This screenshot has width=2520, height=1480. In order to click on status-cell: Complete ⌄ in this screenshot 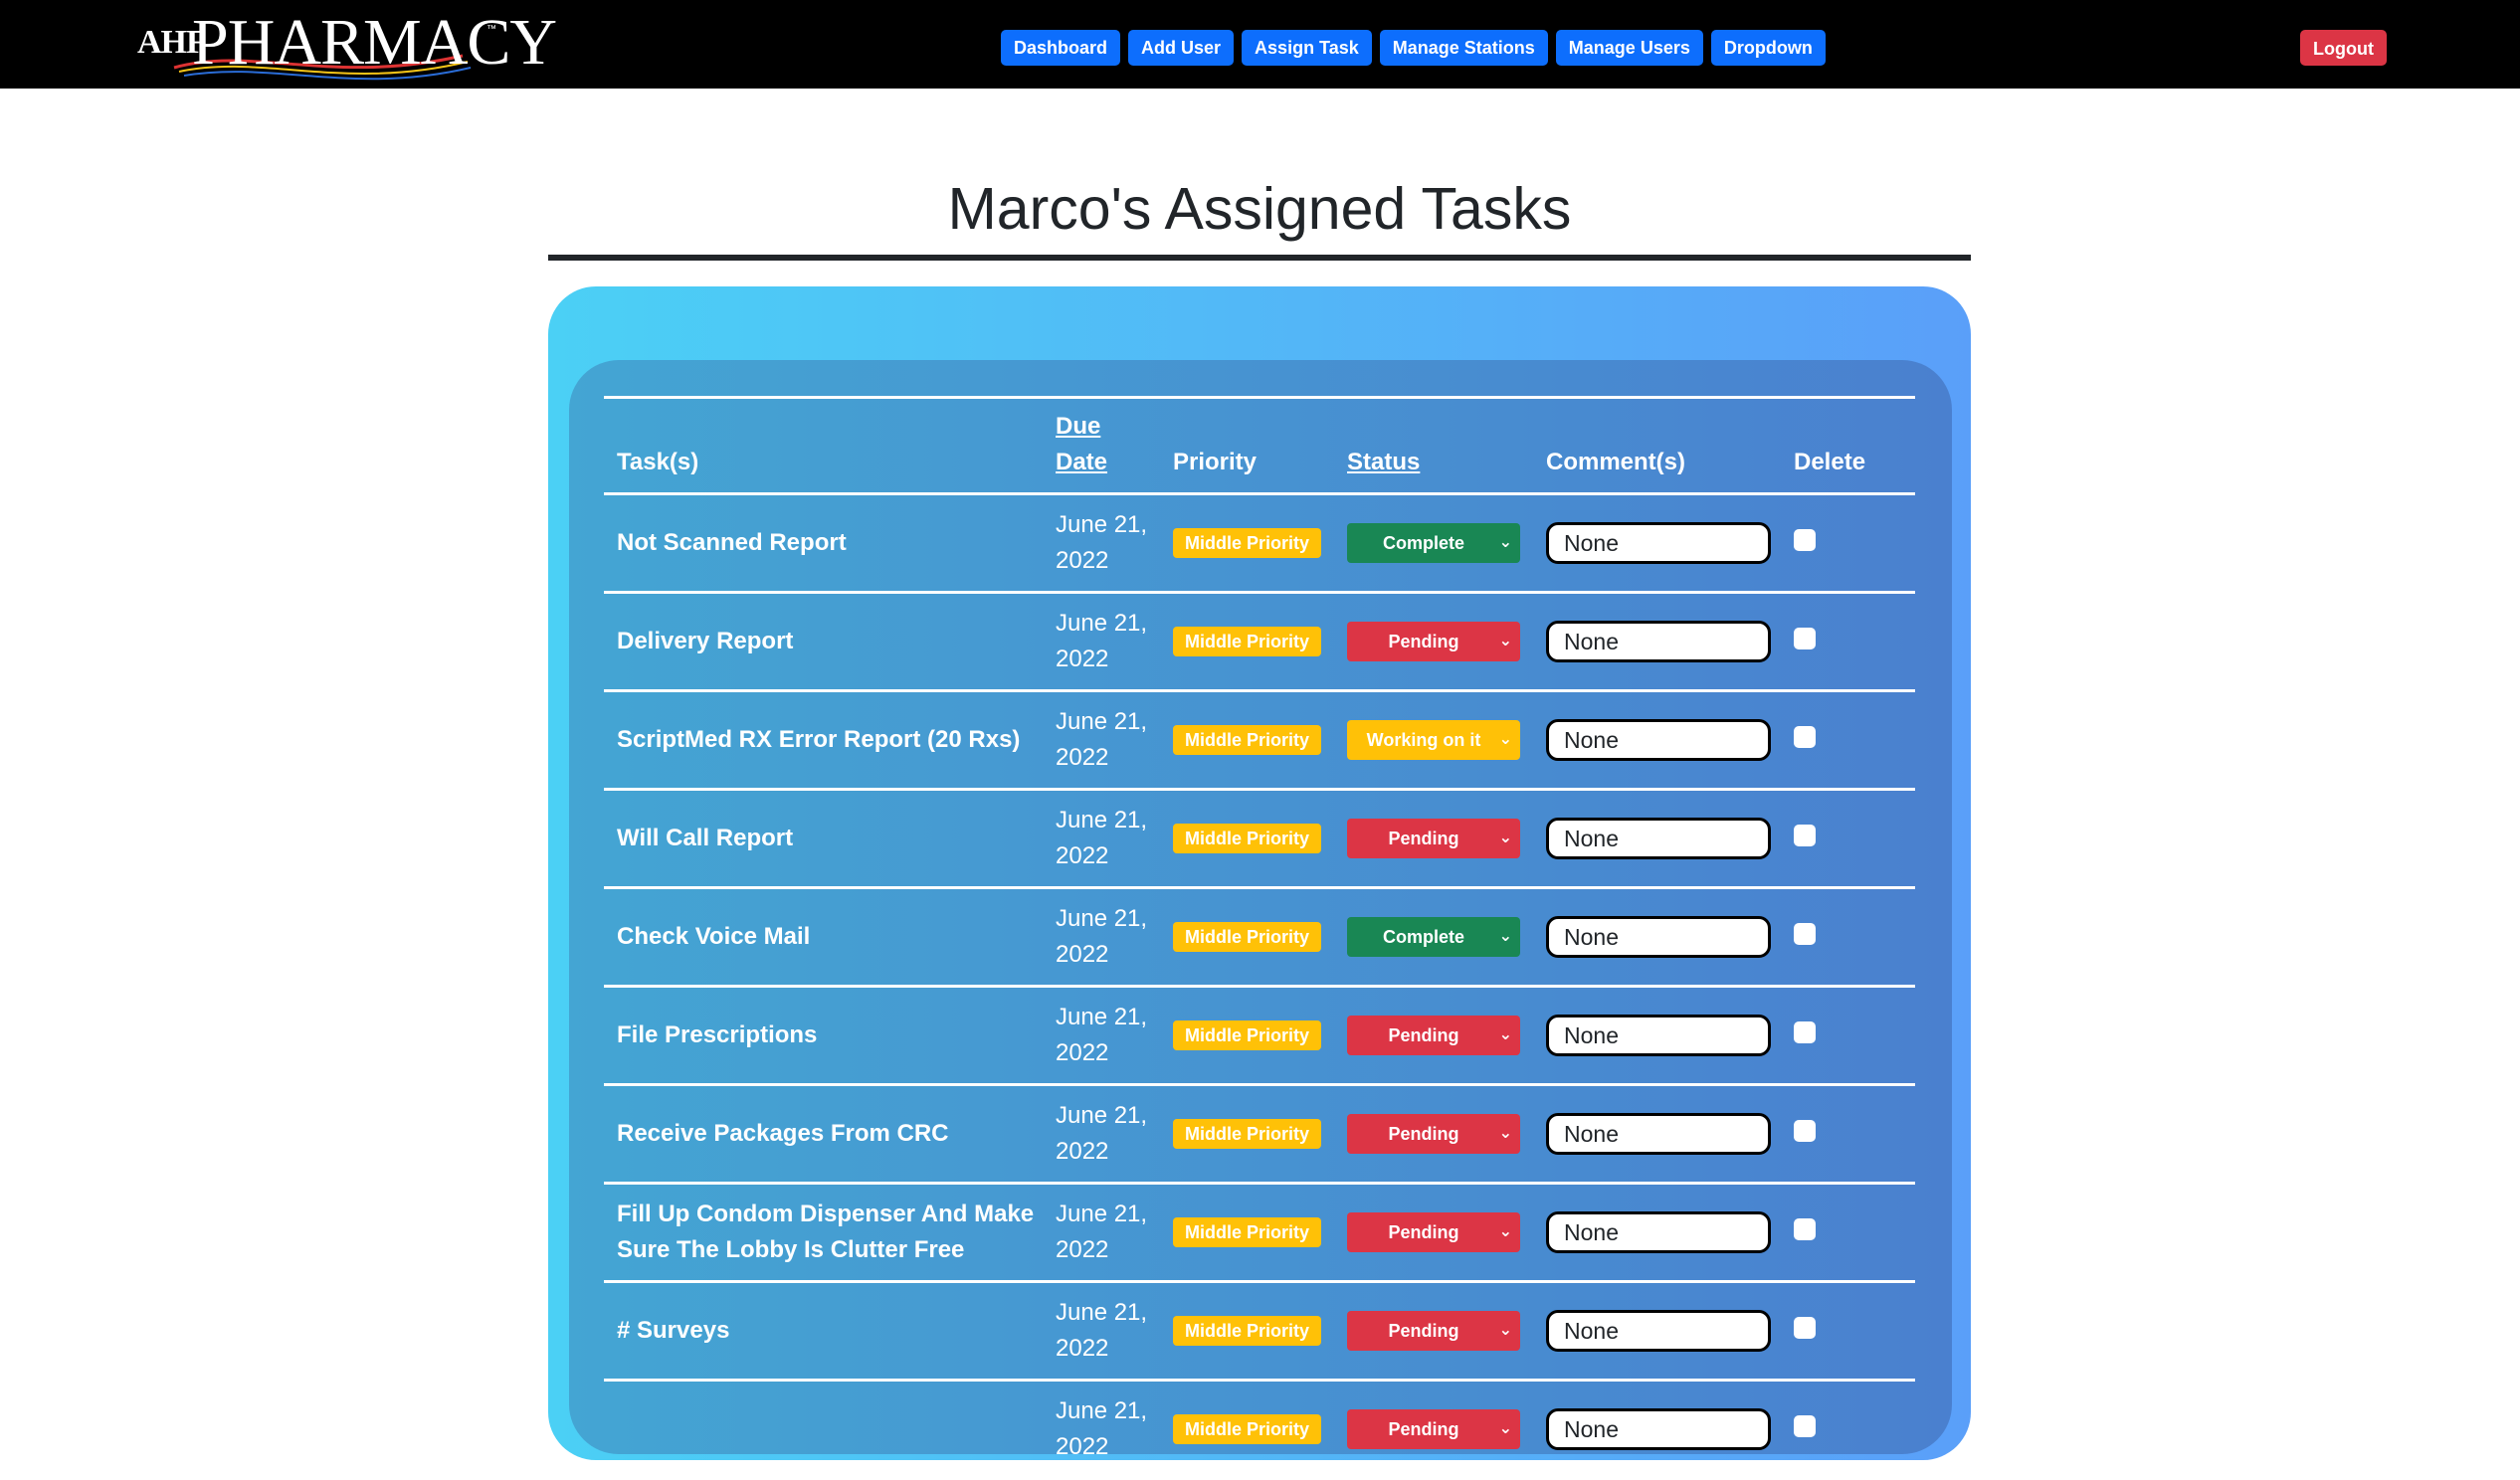, I will do `click(1433, 543)`.